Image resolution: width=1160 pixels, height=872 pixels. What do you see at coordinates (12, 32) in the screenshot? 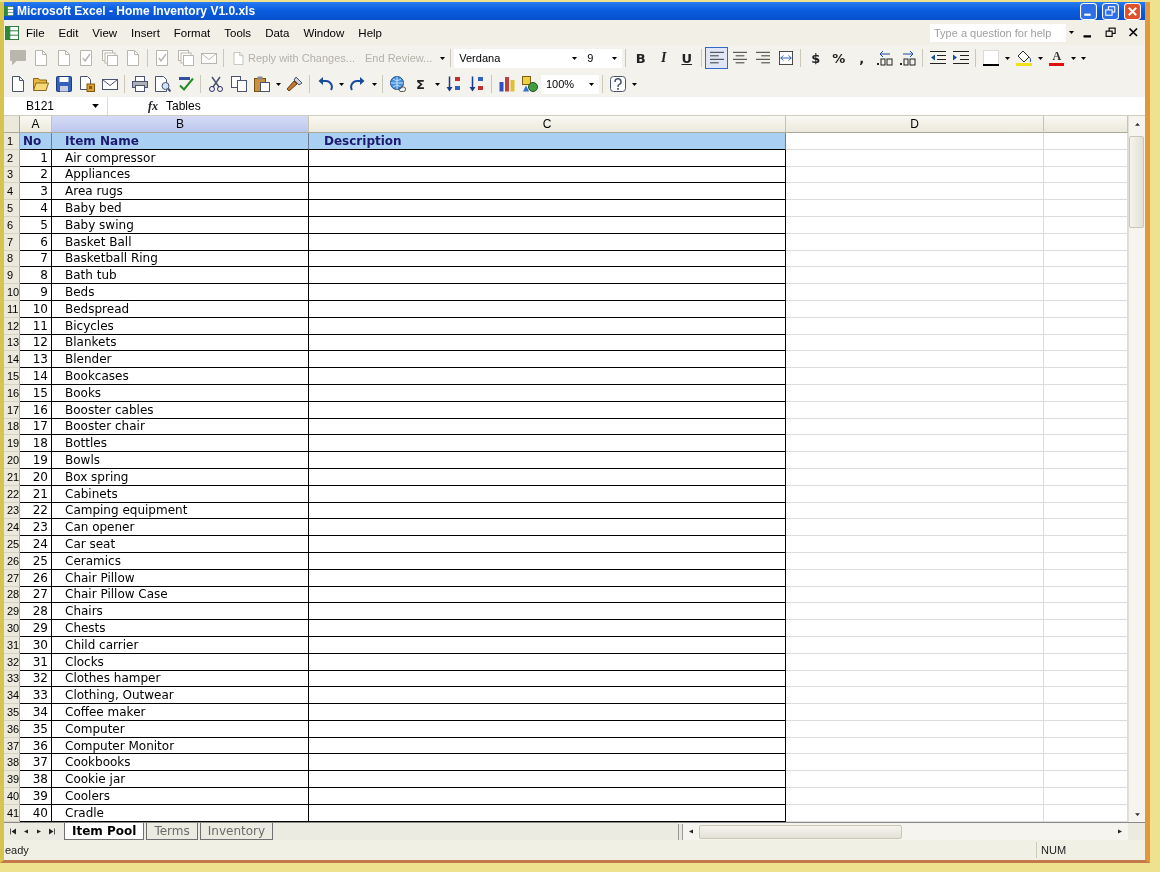
I see `spreadsheet-logo-icon` at bounding box center [12, 32].